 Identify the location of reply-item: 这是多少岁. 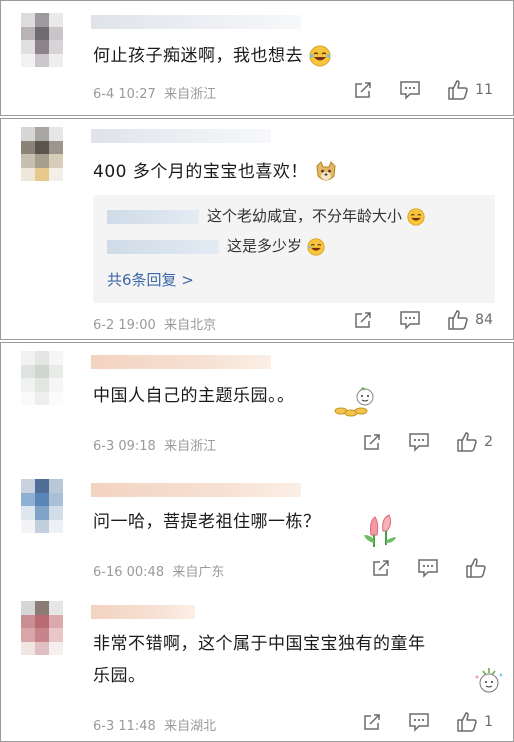
(216, 245).